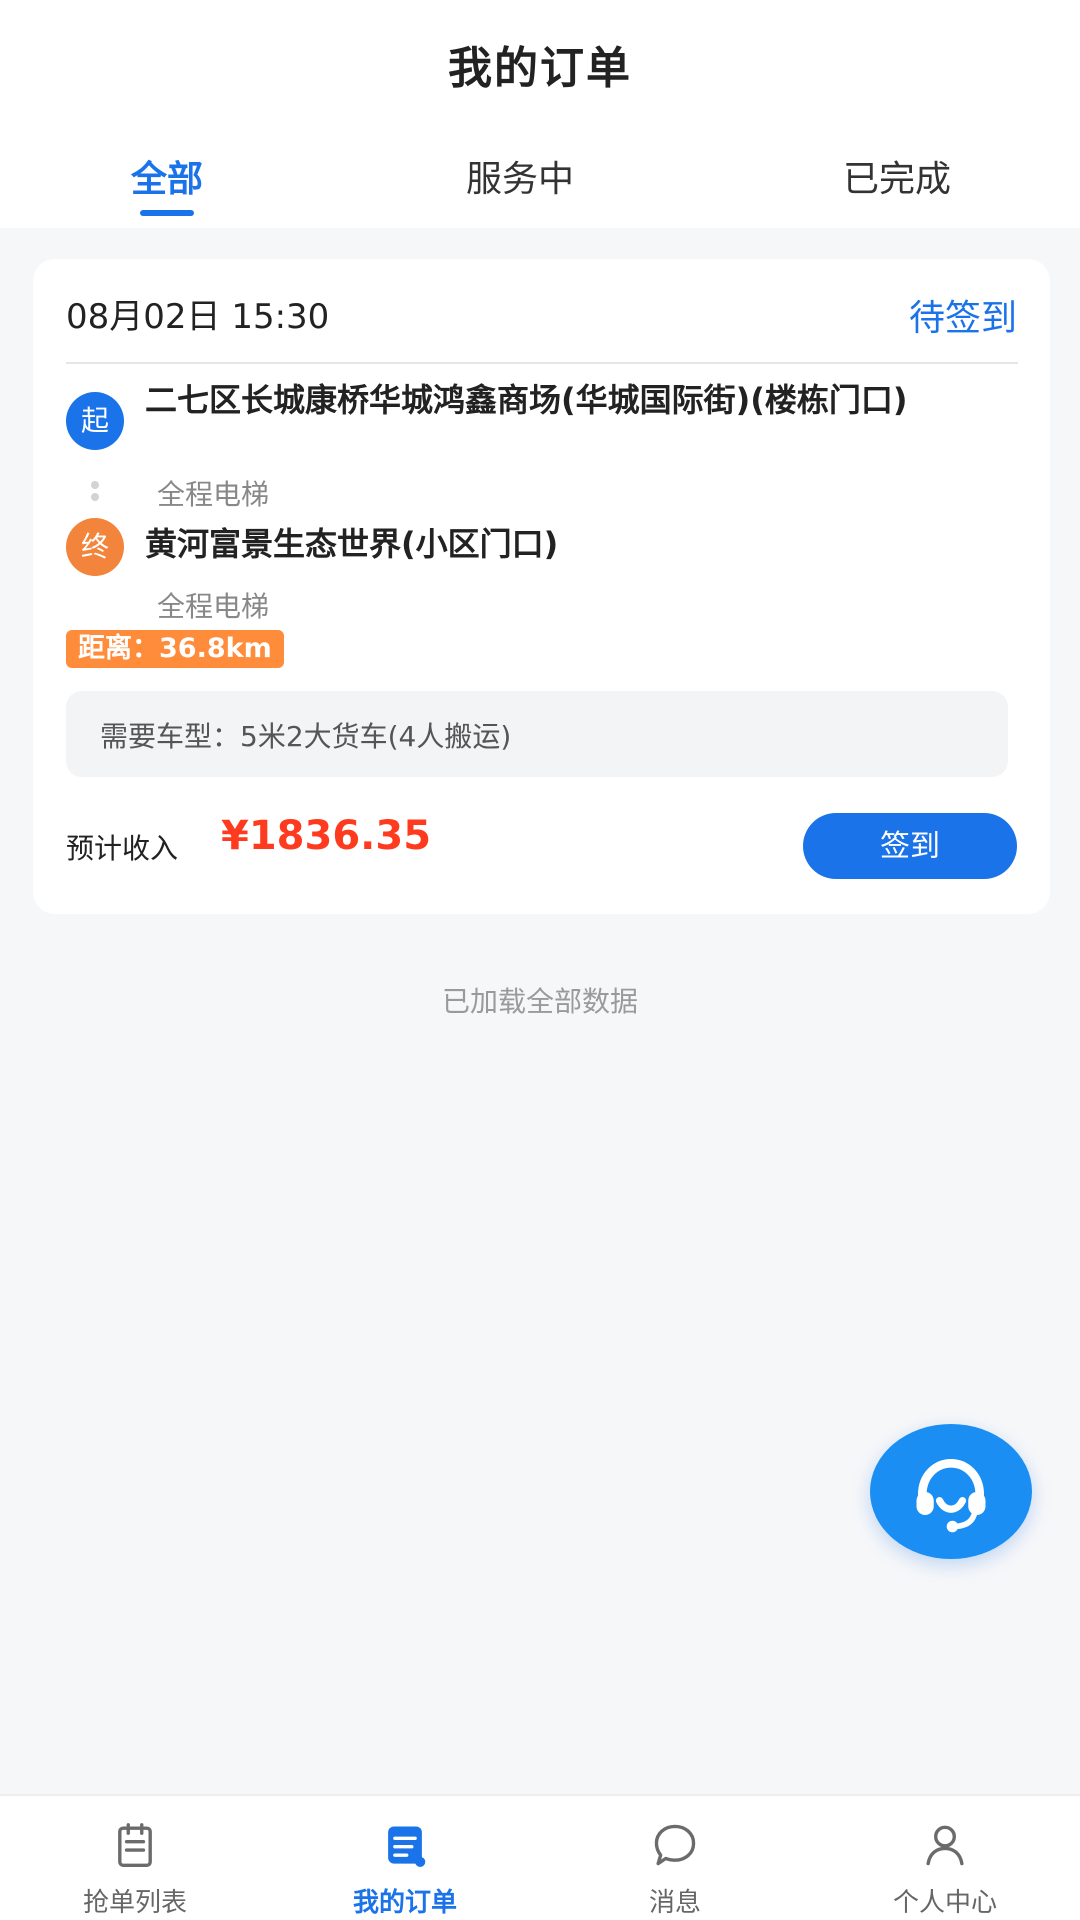 The width and height of the screenshot is (1080, 1920). What do you see at coordinates (526, 400) in the screenshot?
I see `start-address: 二七区长城康桥华城鸿鑫商场(华城国际街)(楼栋门口)` at bounding box center [526, 400].